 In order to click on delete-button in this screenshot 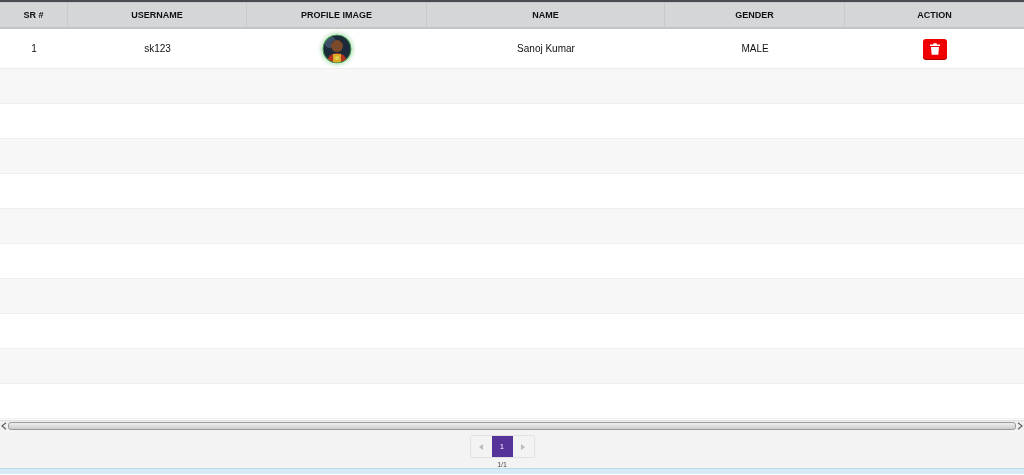, I will do `click(934, 48)`.